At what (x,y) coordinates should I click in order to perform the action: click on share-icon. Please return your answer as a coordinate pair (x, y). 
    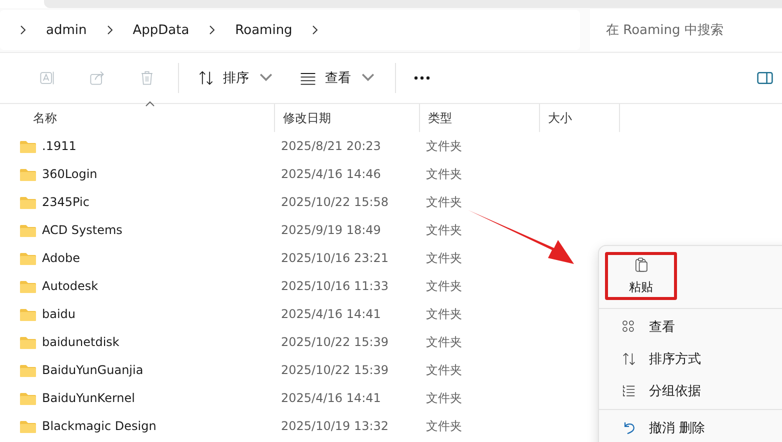
    Looking at the image, I should click on (97, 78).